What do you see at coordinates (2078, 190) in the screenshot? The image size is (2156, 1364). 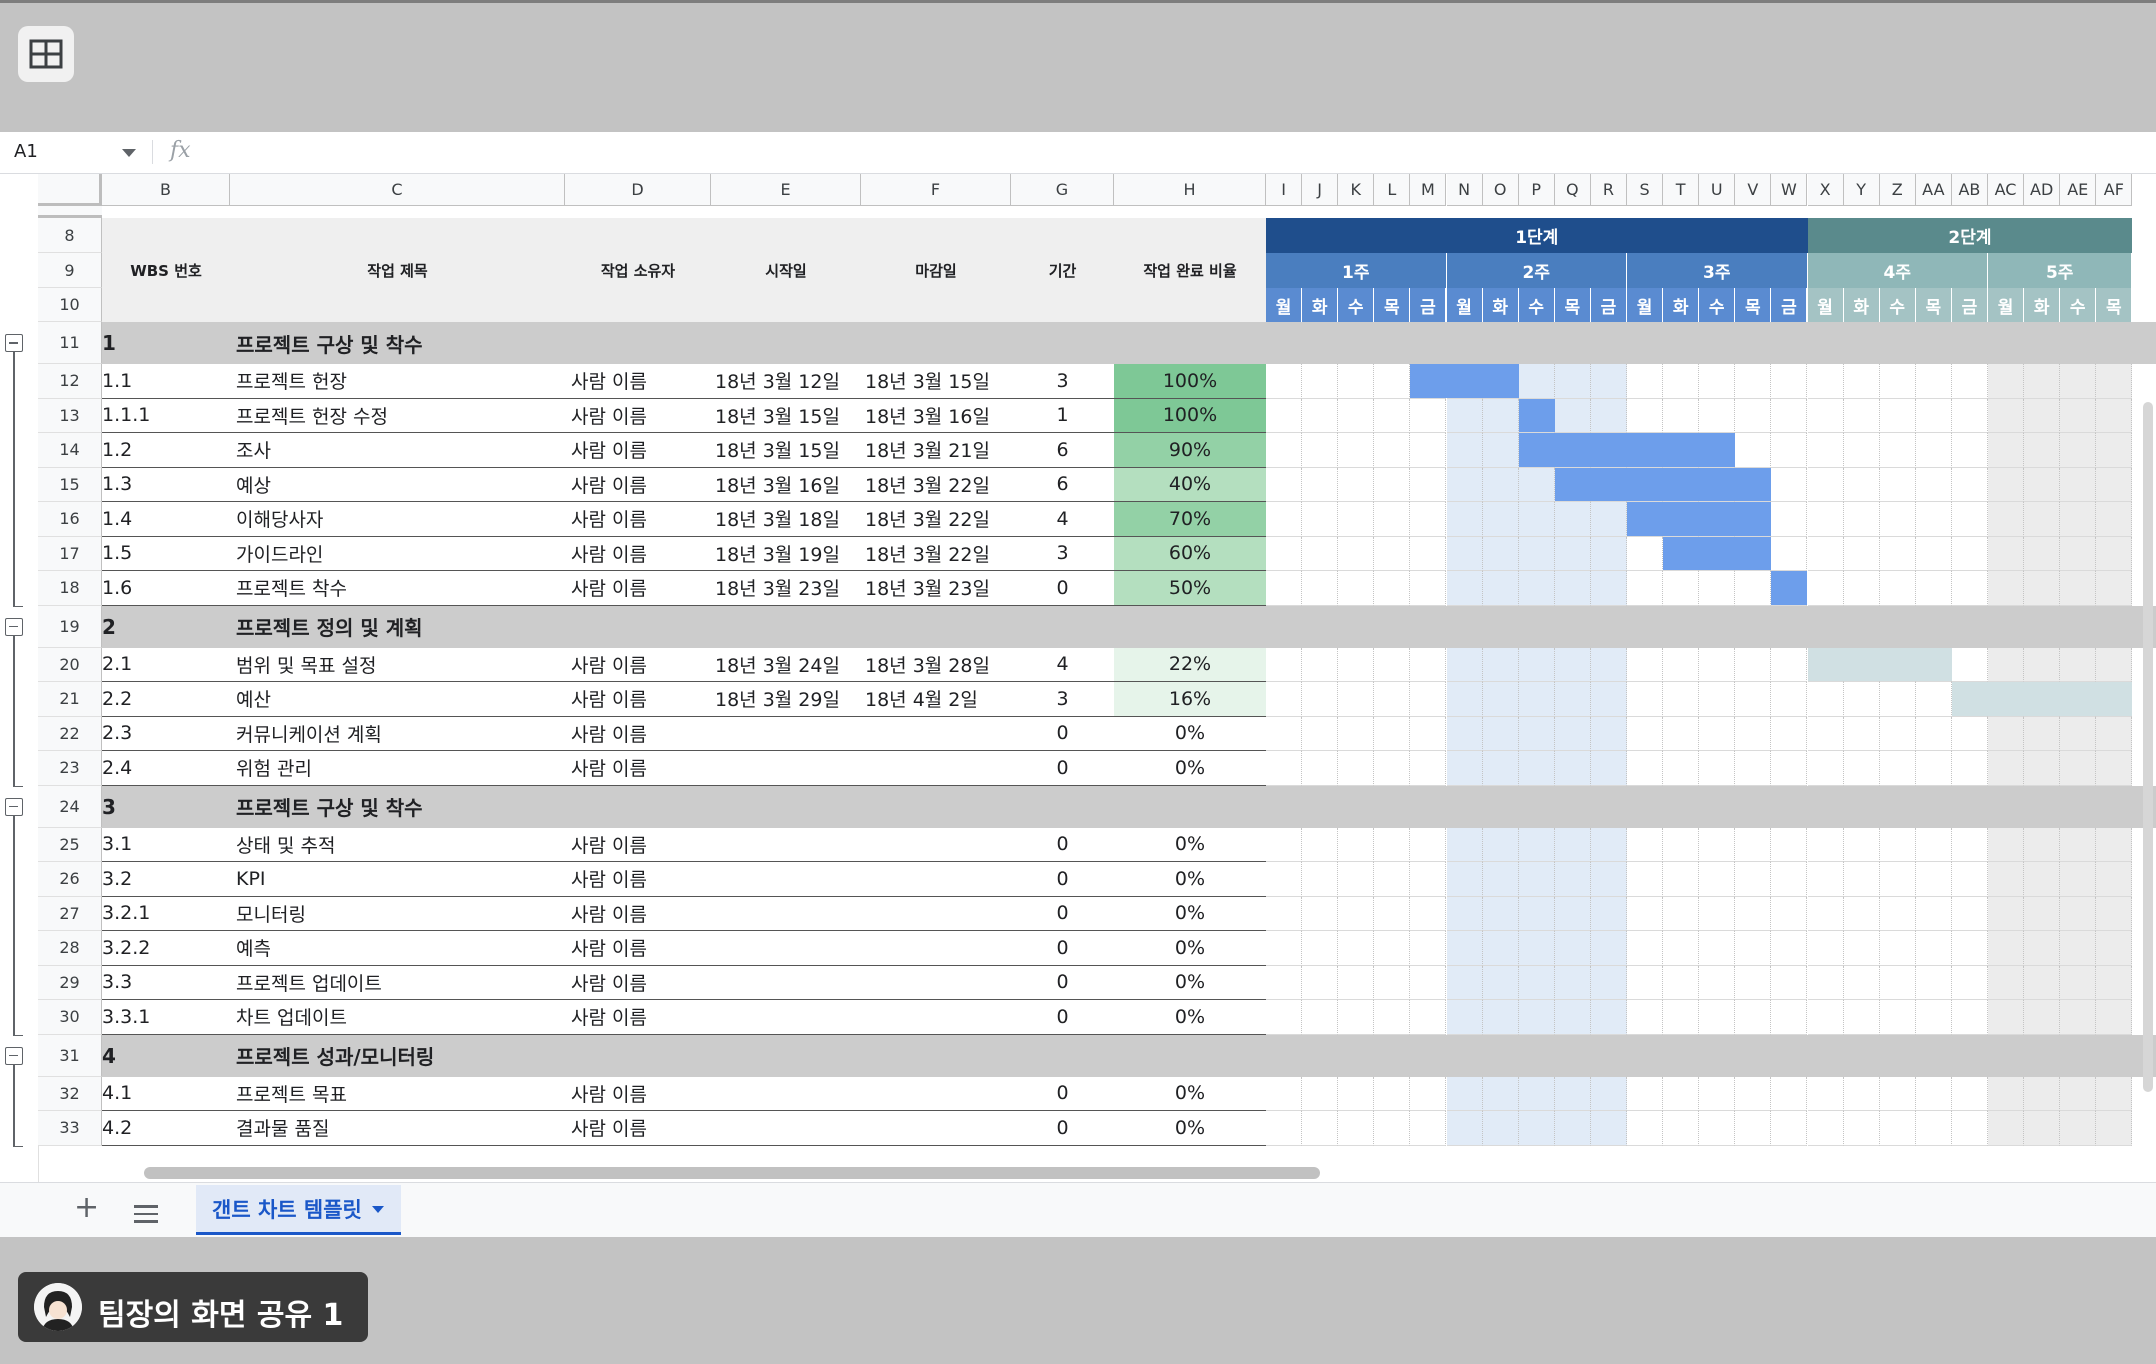 I see `column-header-AE: AE` at bounding box center [2078, 190].